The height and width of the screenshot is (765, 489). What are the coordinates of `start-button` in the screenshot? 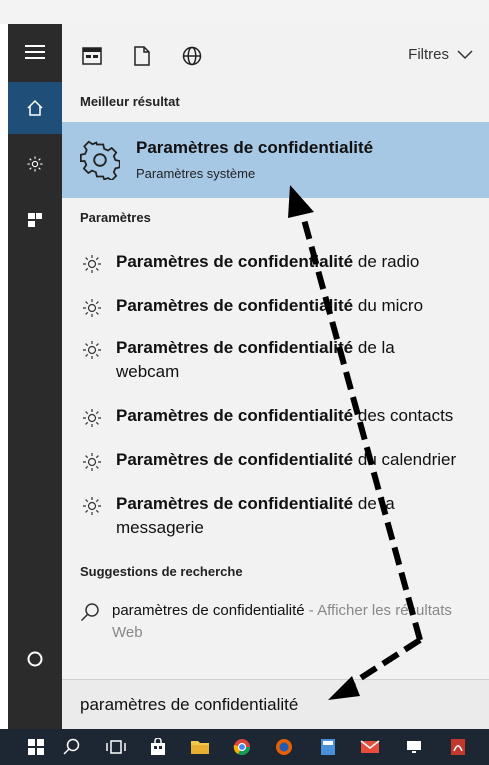 It's located at (36, 747).